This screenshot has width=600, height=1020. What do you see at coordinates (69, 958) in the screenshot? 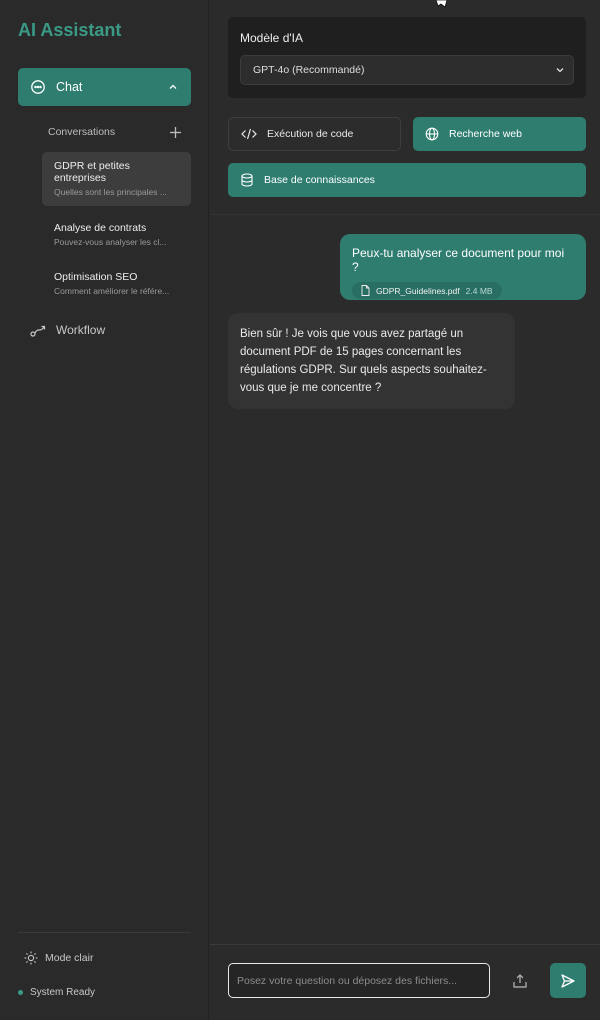
I see `light-mode-label: Mode clair` at bounding box center [69, 958].